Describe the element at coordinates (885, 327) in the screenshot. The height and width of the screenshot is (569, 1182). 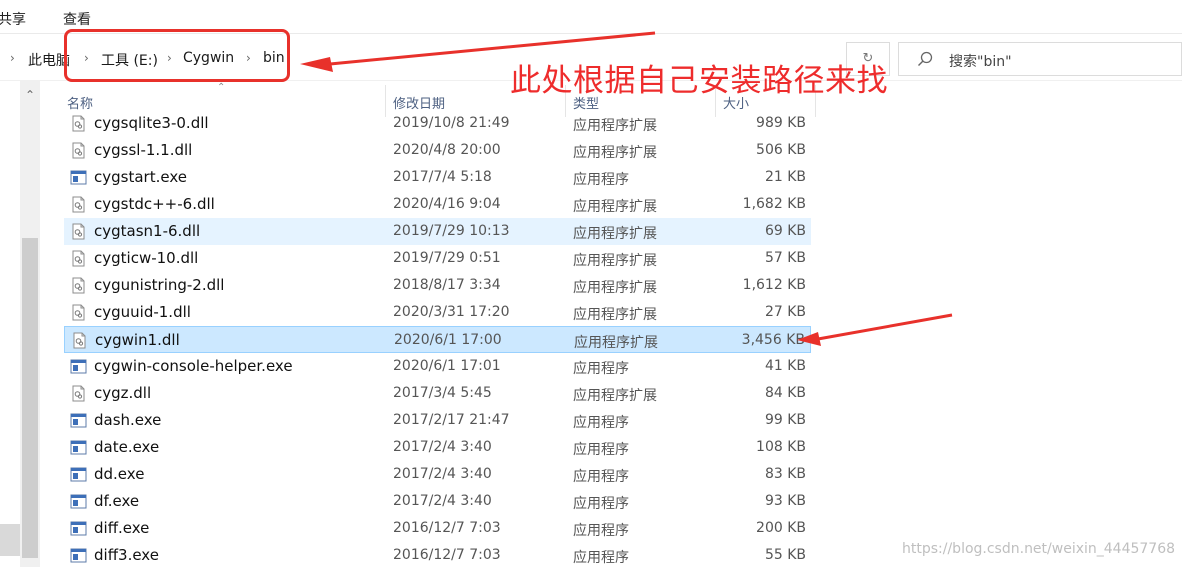
I see `annotation-arrow-to-file-shaft` at that location.